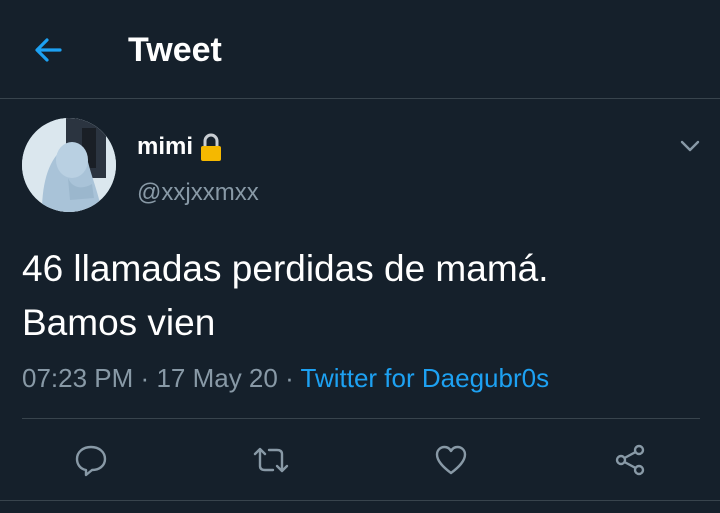  I want to click on chevron-down-icon, so click(690, 146).